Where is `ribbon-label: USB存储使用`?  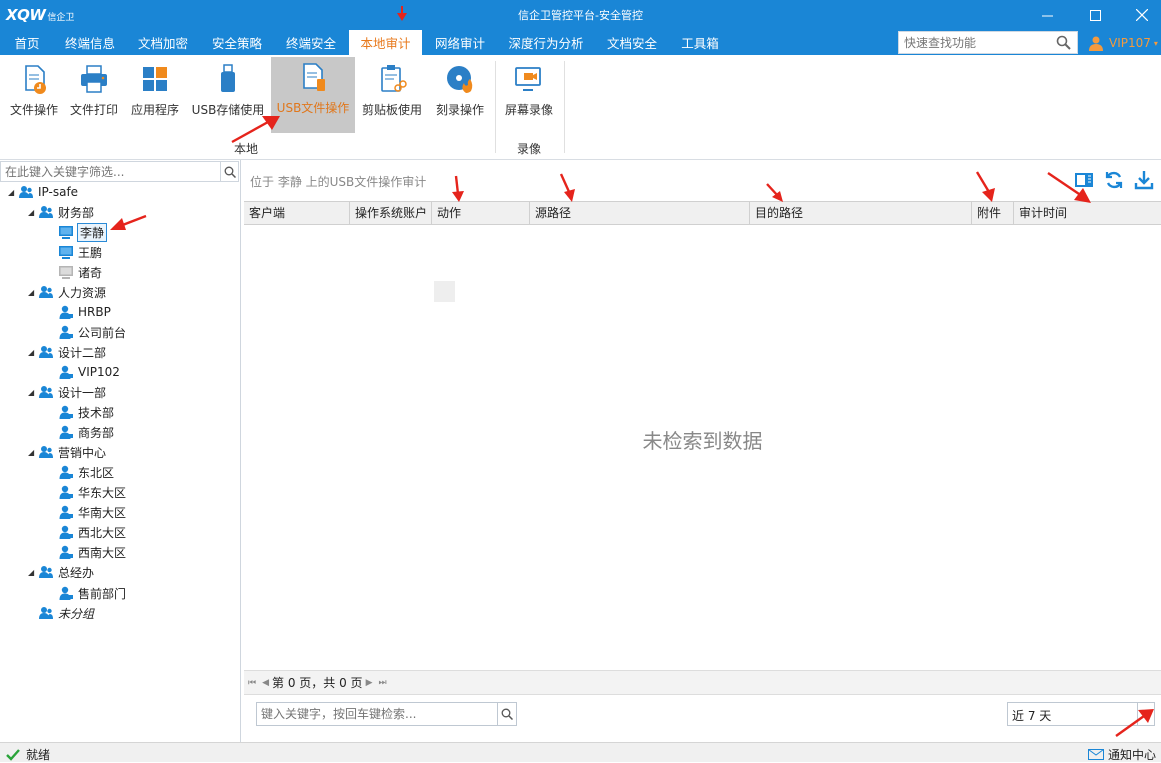
ribbon-label: USB存储使用 is located at coordinates (228, 110).